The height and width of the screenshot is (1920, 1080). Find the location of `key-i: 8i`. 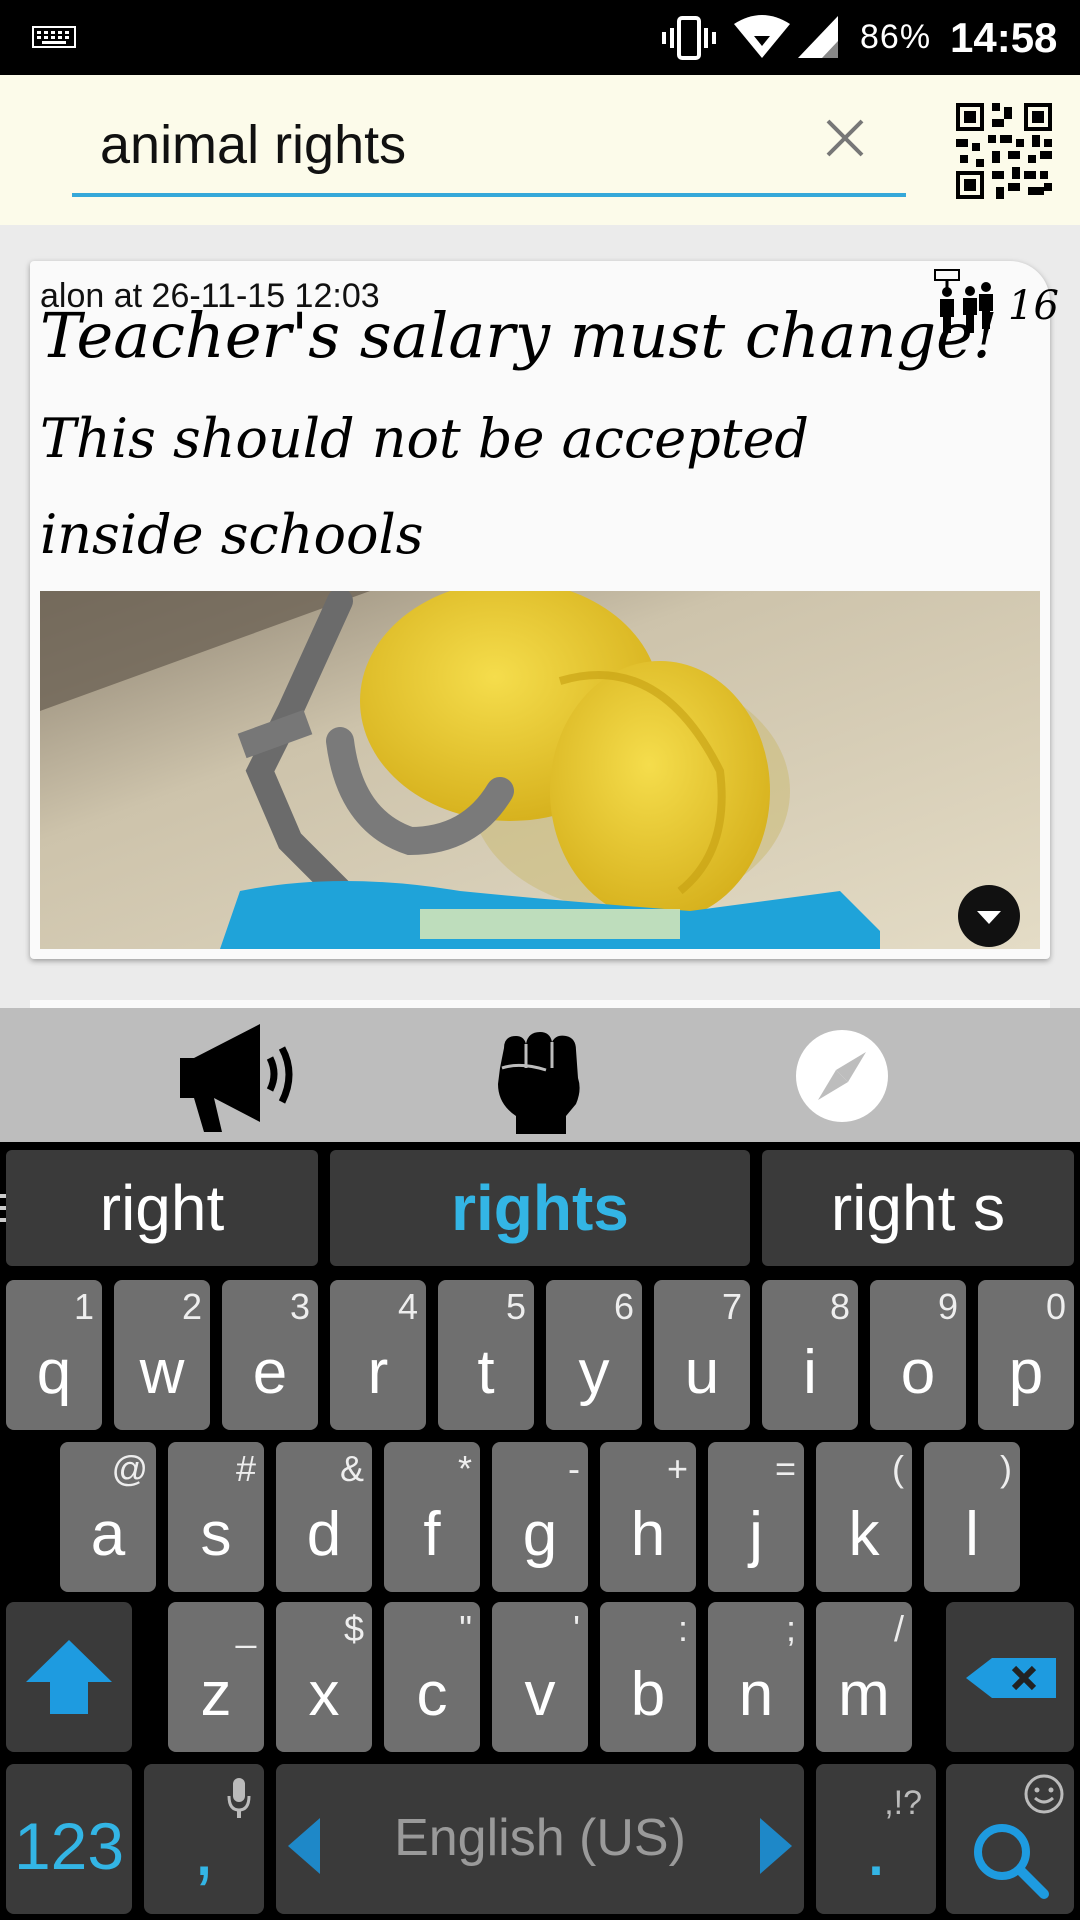

key-i: 8i is located at coordinates (810, 1355).